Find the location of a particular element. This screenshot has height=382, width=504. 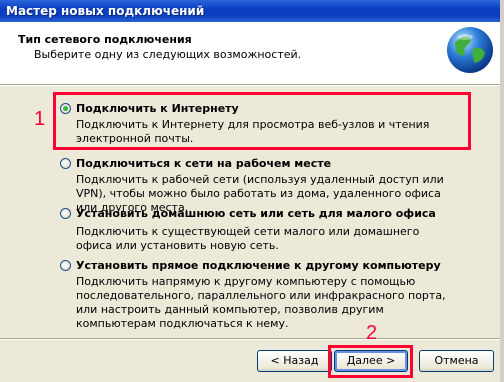

marker-1: 1 is located at coordinates (40, 119).